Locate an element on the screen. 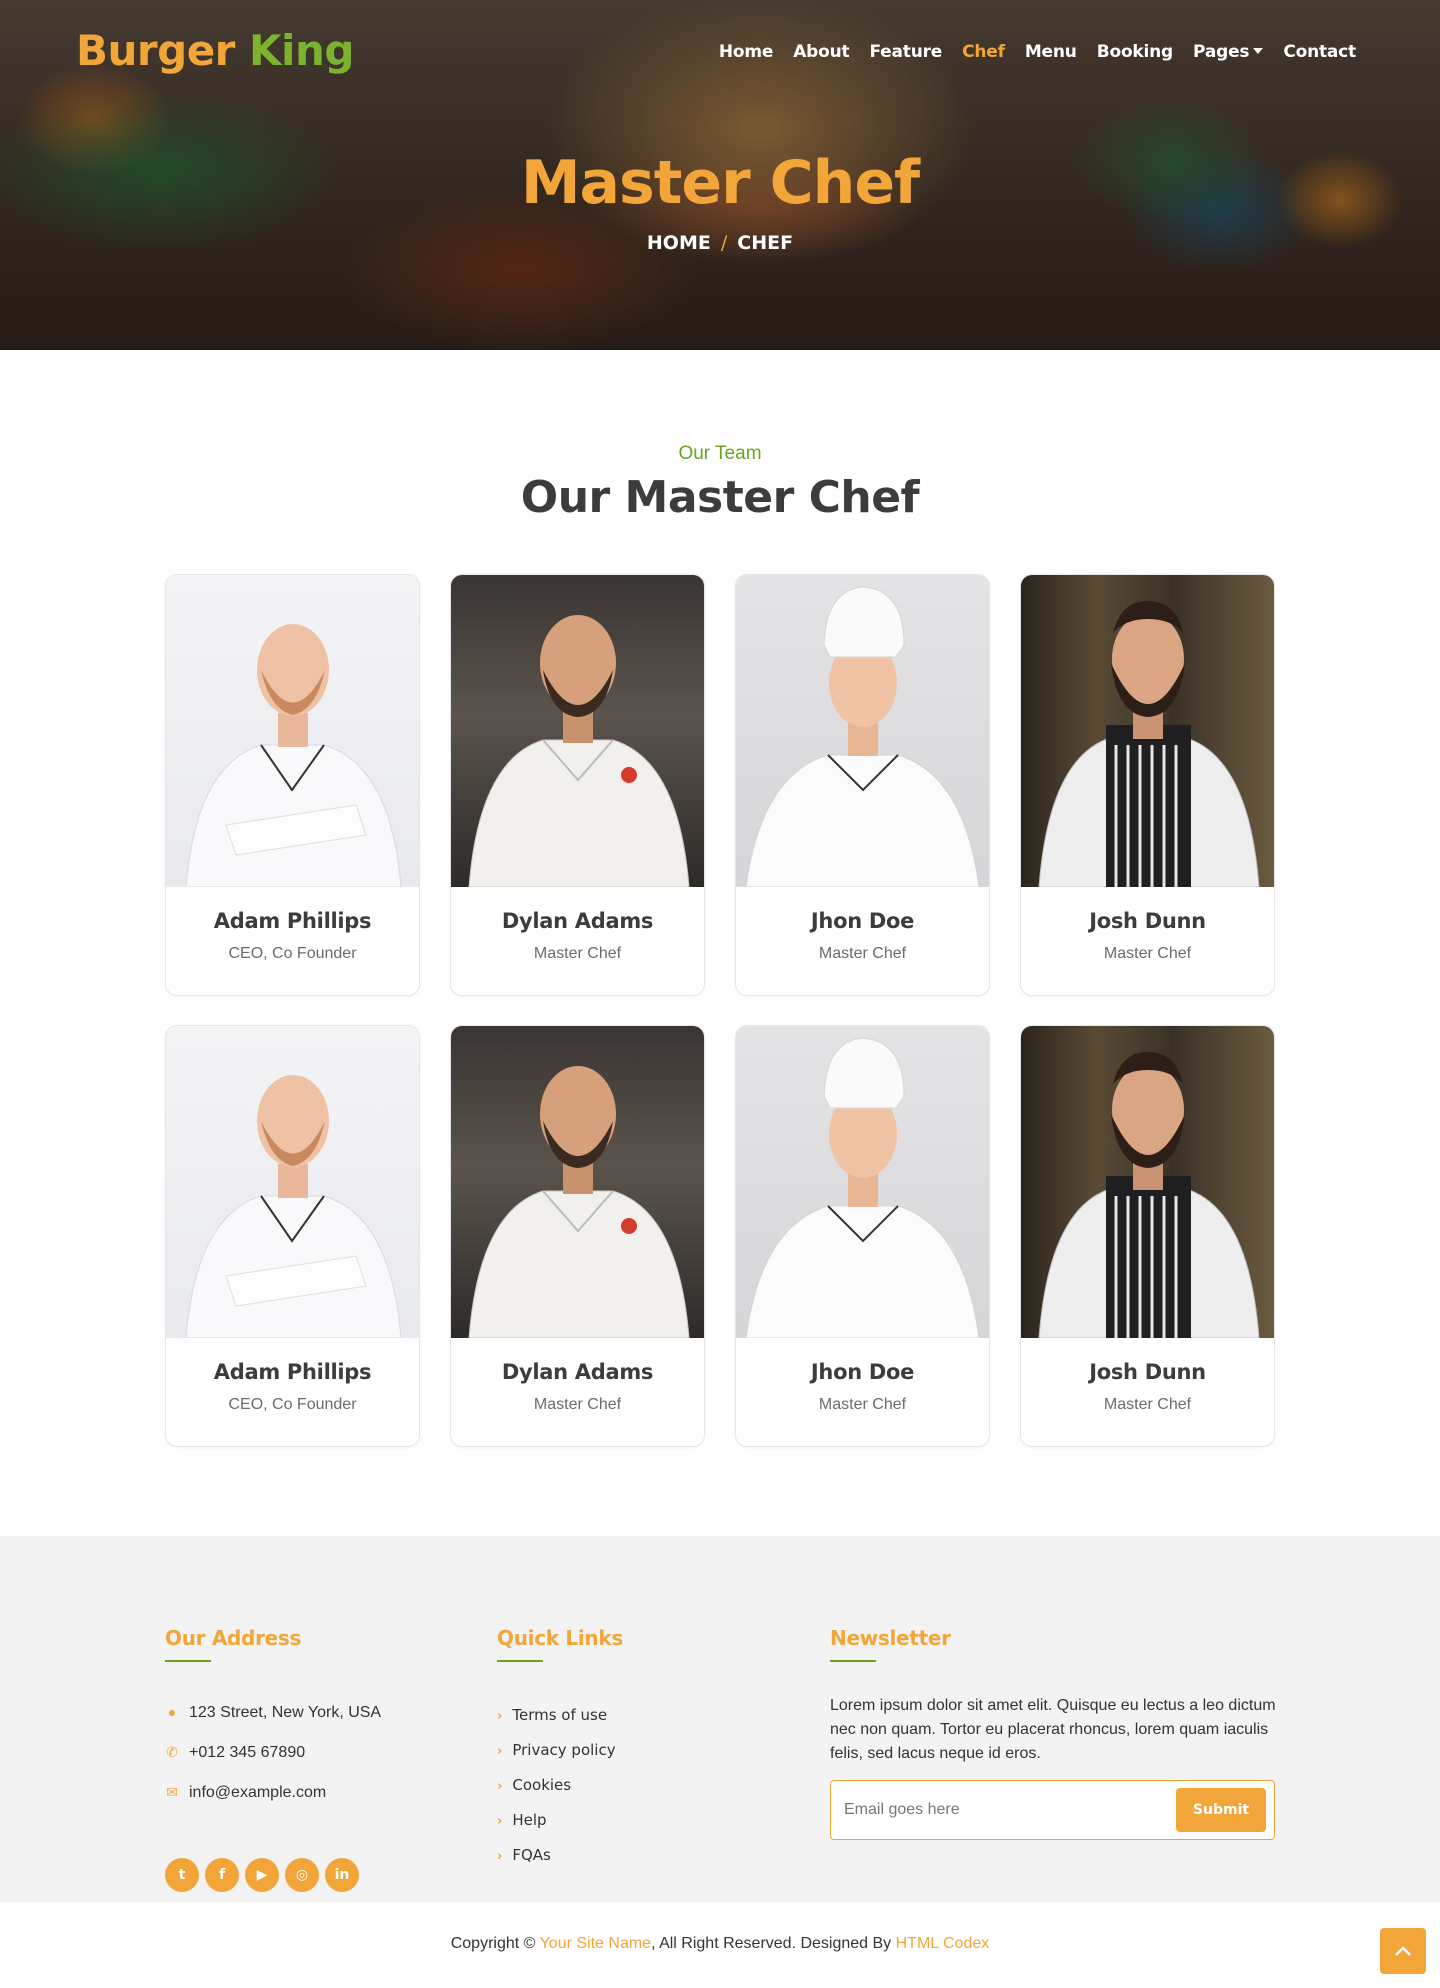  breadcrumb: HOME / CHEF is located at coordinates (720, 243).